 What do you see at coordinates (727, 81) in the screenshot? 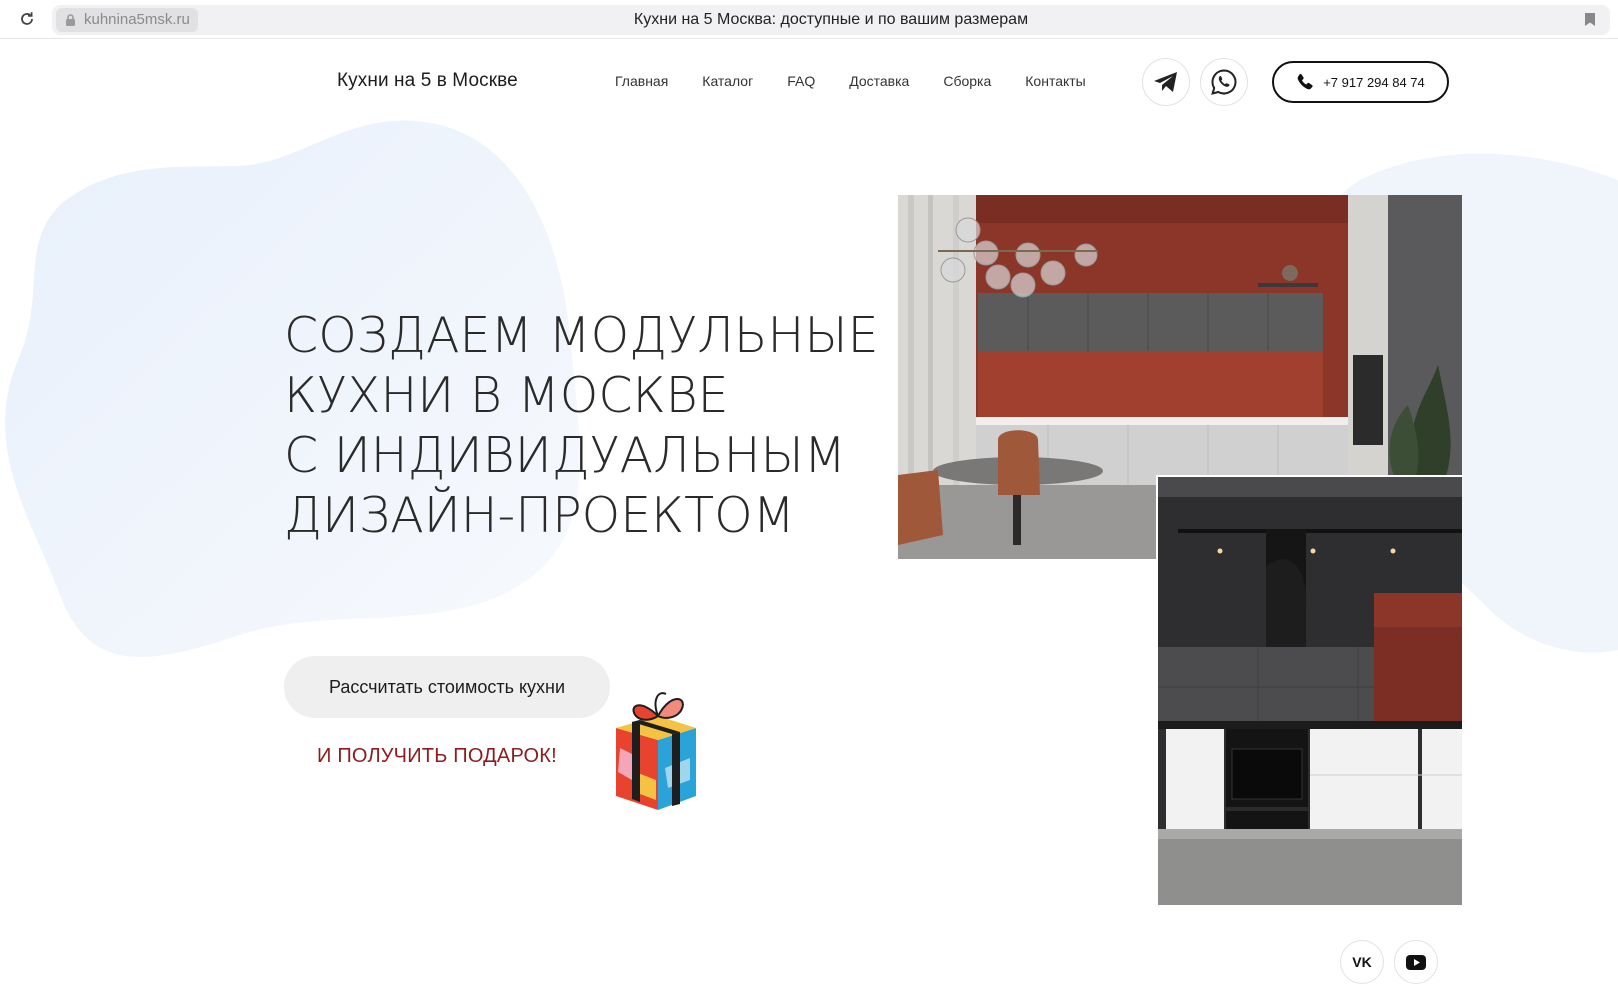
I see `nav-item-catalog: Каталог` at bounding box center [727, 81].